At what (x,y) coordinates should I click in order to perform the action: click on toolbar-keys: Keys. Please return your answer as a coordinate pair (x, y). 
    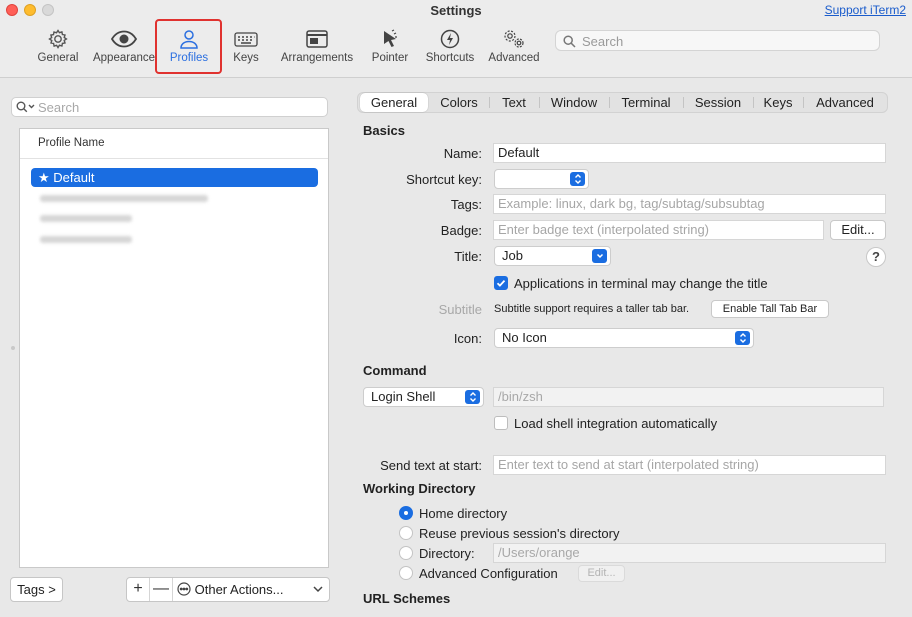
    Looking at the image, I should click on (246, 47).